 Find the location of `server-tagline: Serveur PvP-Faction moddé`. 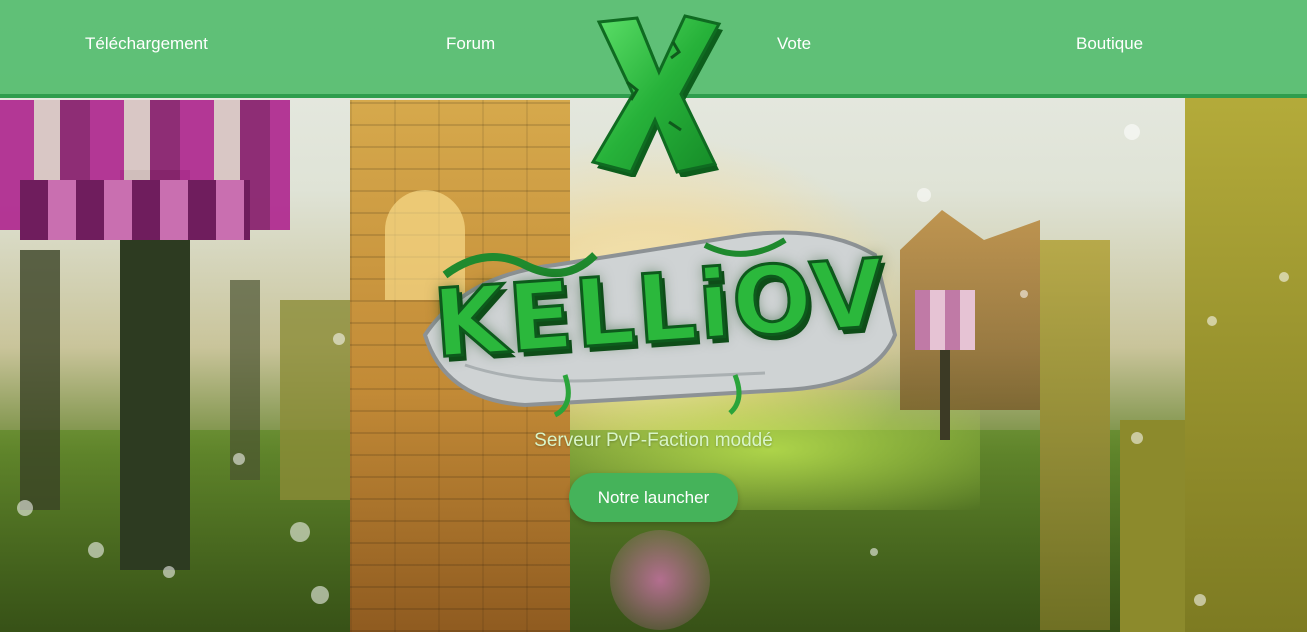

server-tagline: Serveur PvP-Faction moddé is located at coordinates (653, 440).